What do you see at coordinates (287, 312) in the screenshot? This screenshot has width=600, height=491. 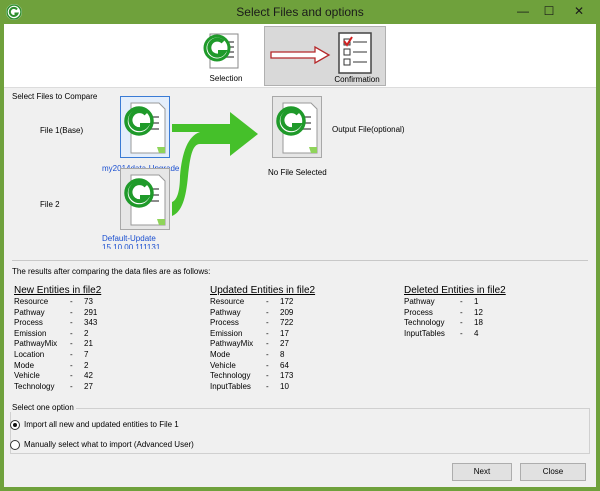 I see `entity-count: 209` at bounding box center [287, 312].